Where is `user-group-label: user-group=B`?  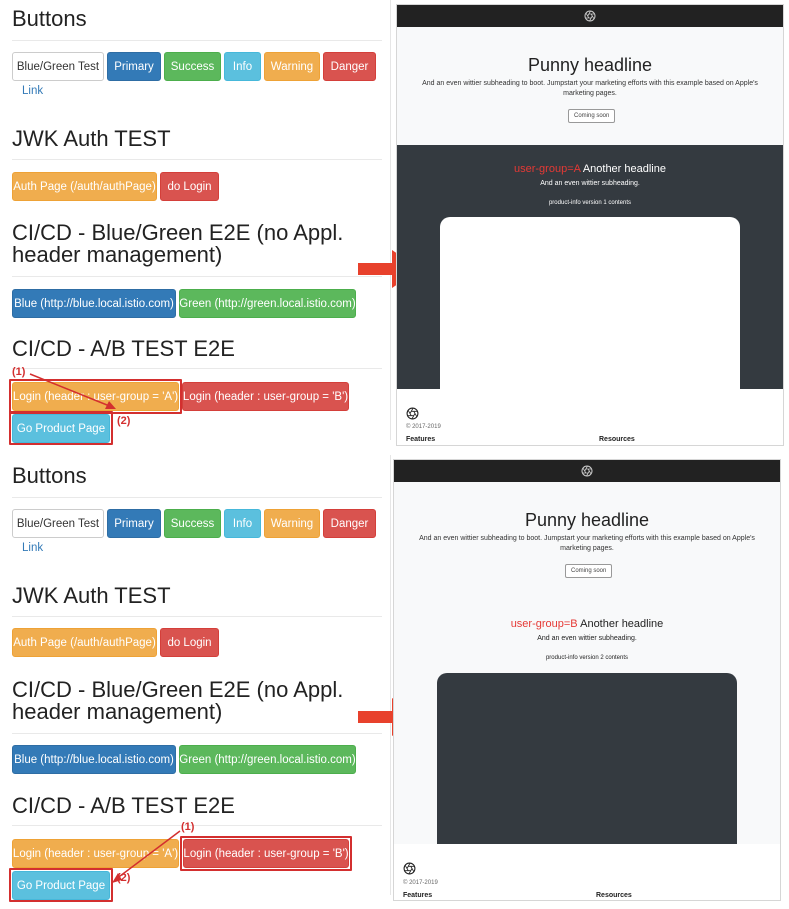
user-group-label: user-group=B is located at coordinates (544, 624).